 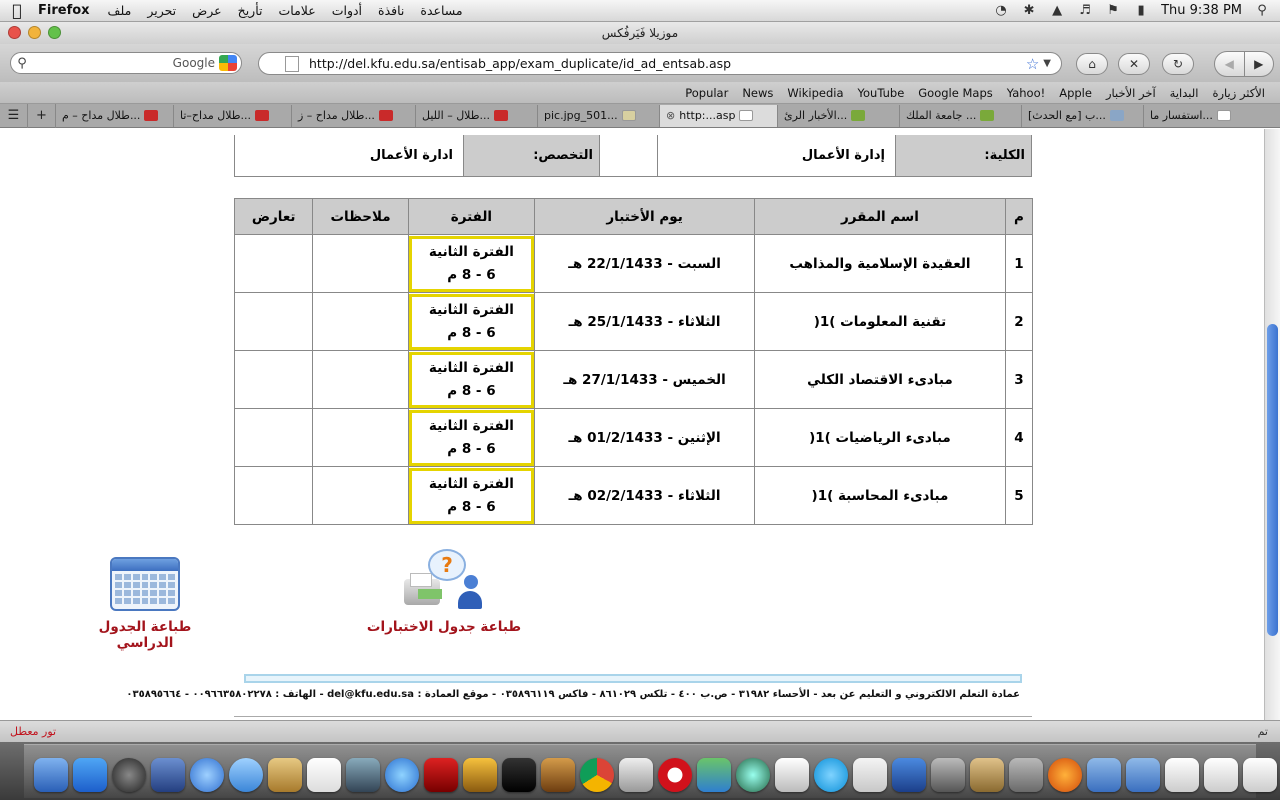 I want to click on chrome-icon, so click(x=597, y=775).